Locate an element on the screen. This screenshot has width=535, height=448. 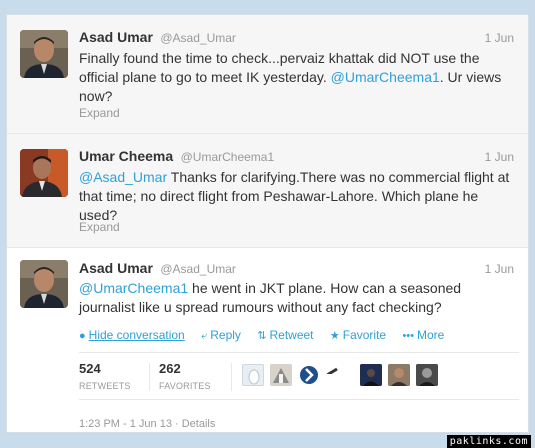
tweet-stats: 524 RETWEETS 262 FAVORITES is located at coordinates (299, 376).